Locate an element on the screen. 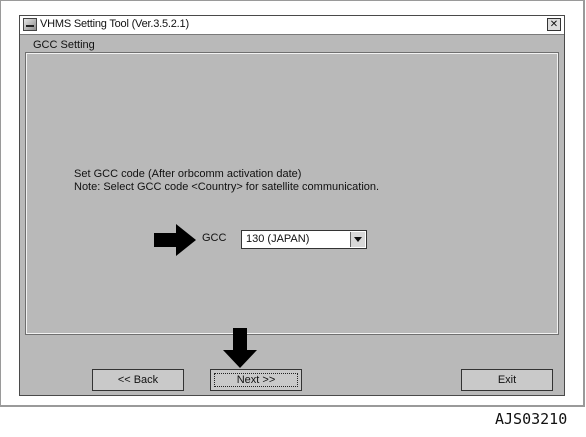 Image resolution: width=586 pixels, height=437 pixels. close-icon: ✕ is located at coordinates (554, 24).